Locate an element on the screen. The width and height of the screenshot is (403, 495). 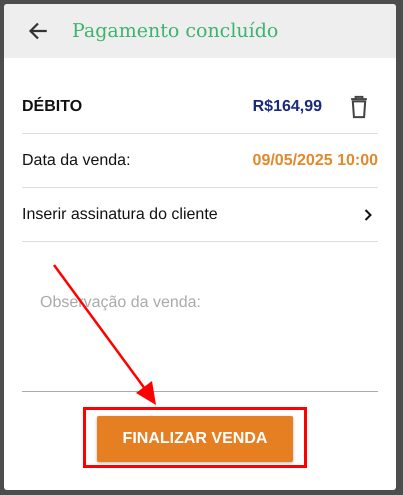
payment-method: DÉBITO is located at coordinates (53, 107).